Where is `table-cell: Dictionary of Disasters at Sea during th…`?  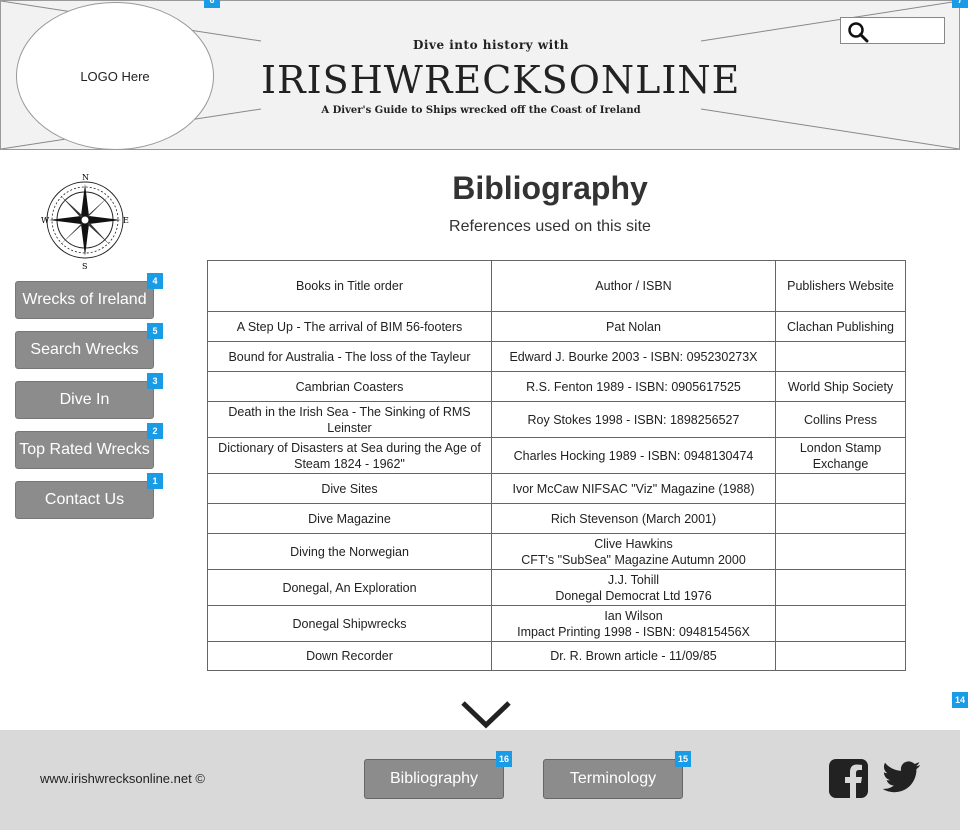
table-cell: Dictionary of Disasters at Sea during th… is located at coordinates (349, 455).